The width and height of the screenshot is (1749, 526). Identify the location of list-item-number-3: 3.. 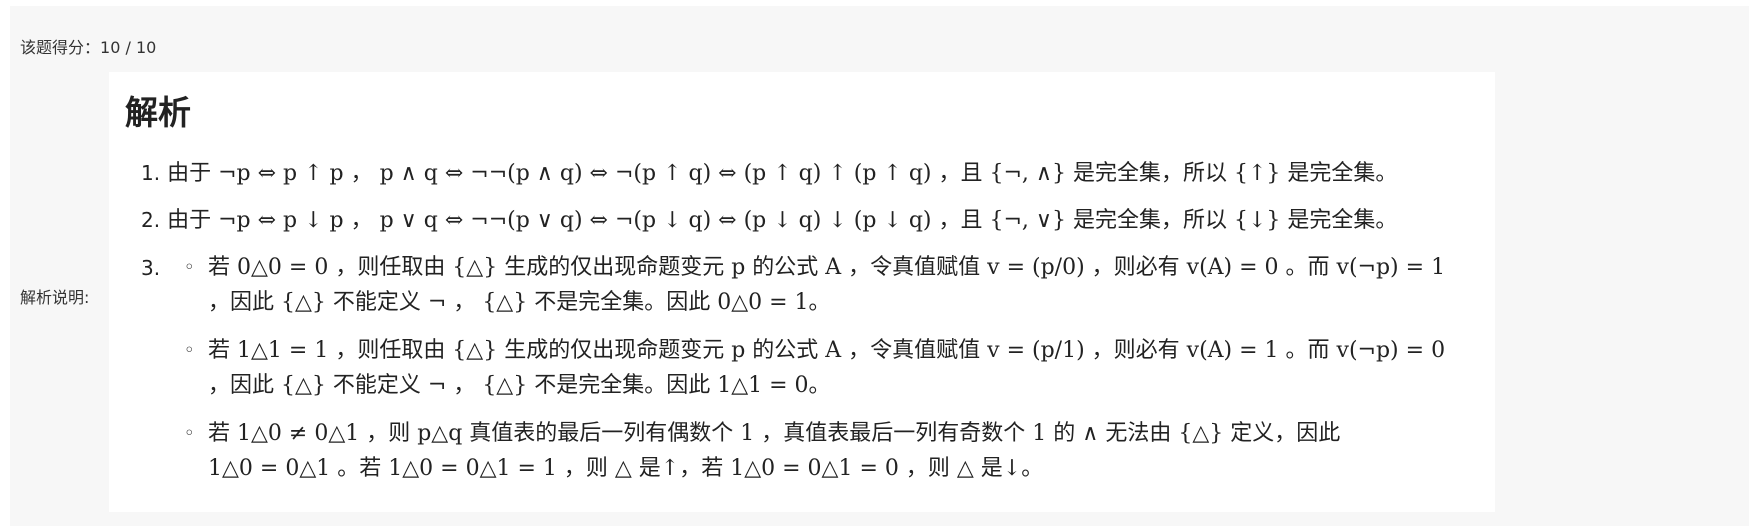
(150, 268).